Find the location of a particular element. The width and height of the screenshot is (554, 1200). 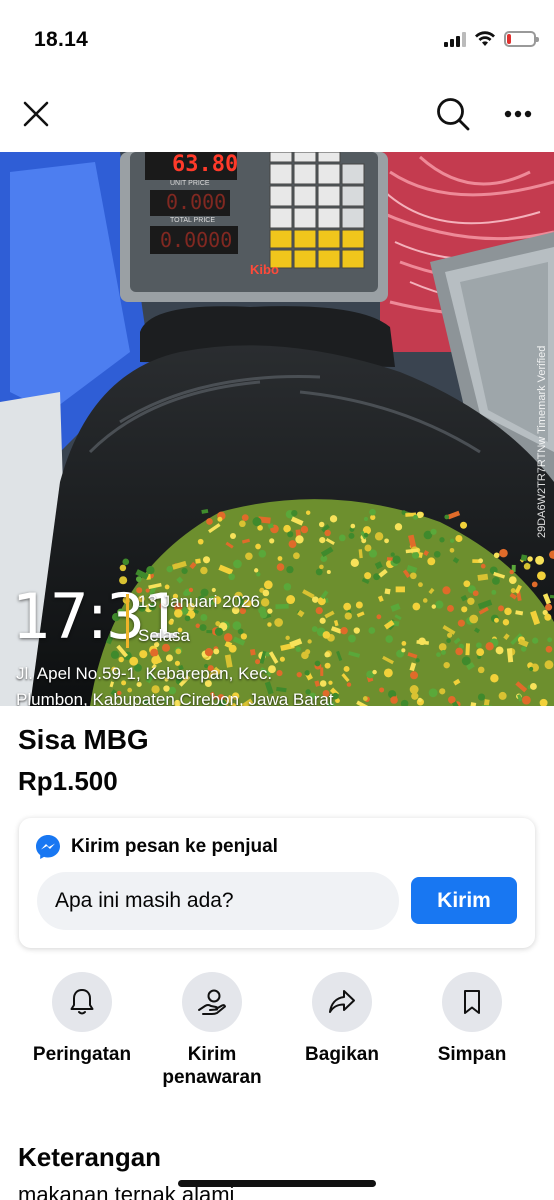

alert-icon-circle is located at coordinates (82, 1002).